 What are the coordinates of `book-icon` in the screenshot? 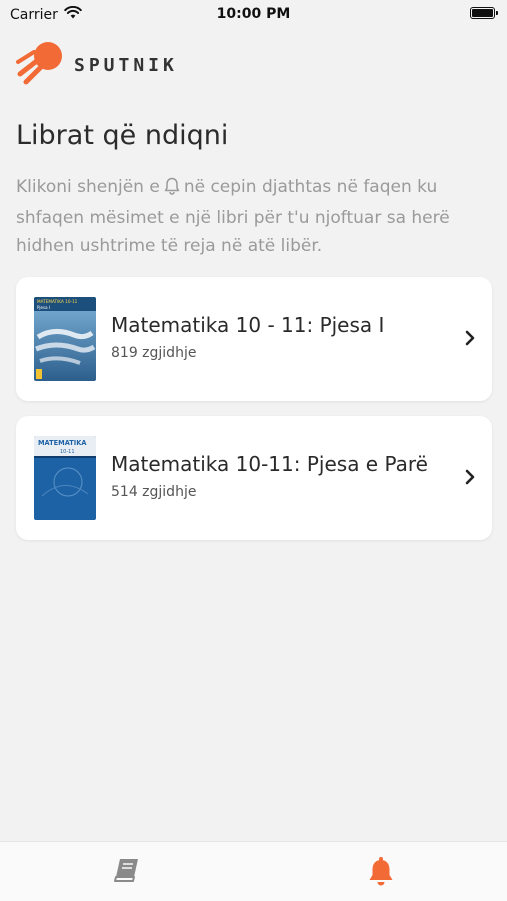 It's located at (127, 872).